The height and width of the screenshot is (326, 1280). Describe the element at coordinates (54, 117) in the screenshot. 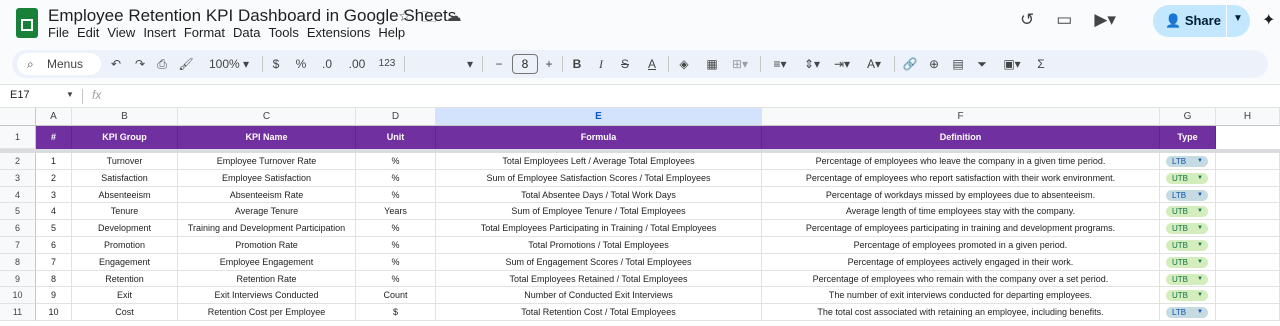

I see `column-header-a: A` at that location.